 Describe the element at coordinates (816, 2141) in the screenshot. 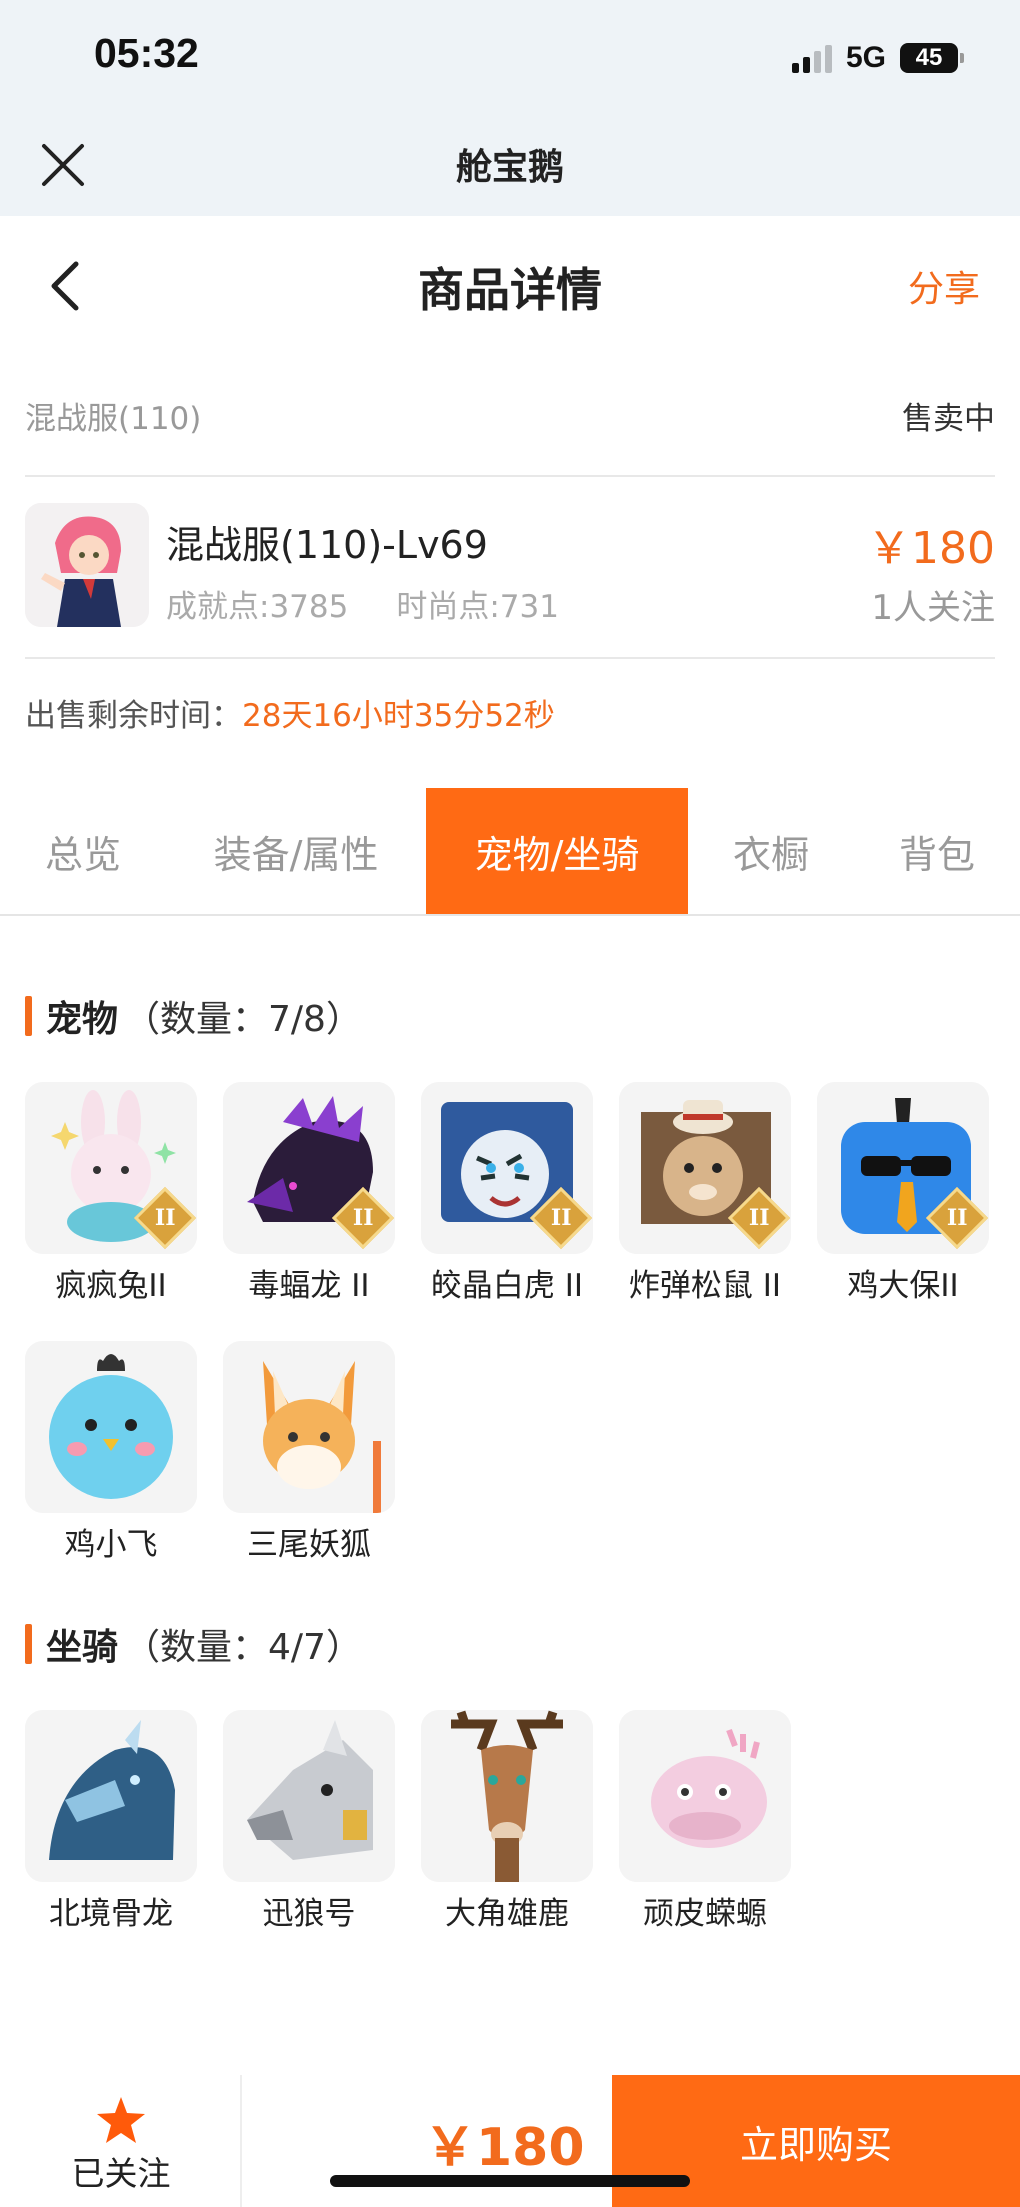

I see `buy-now-button: 立即购买` at that location.